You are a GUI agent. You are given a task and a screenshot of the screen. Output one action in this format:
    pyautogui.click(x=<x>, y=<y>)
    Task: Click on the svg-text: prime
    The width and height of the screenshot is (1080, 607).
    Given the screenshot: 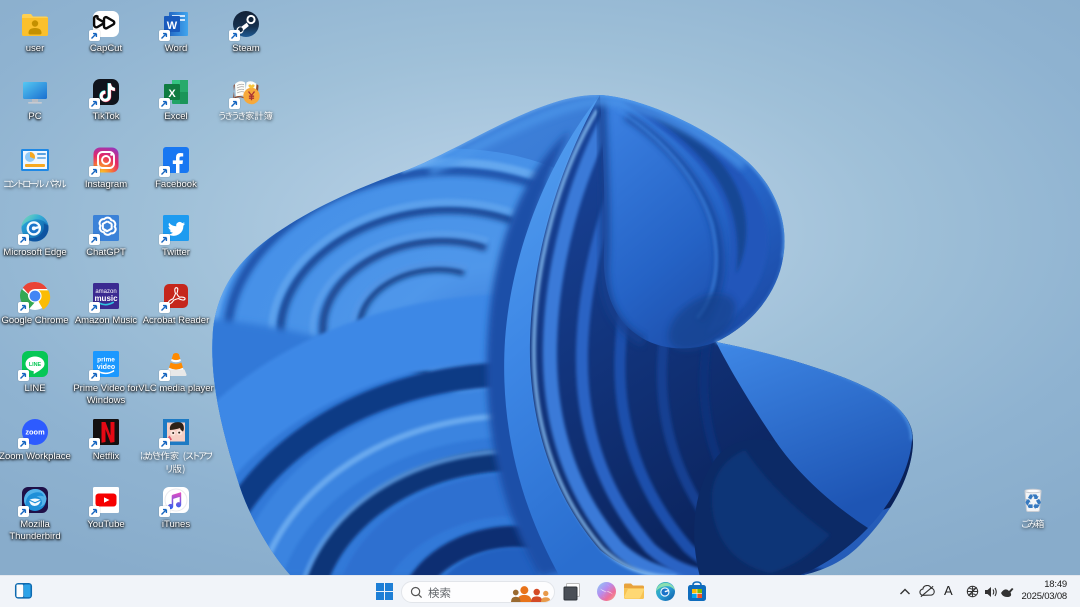 What is the action you would take?
    pyautogui.click(x=106, y=360)
    